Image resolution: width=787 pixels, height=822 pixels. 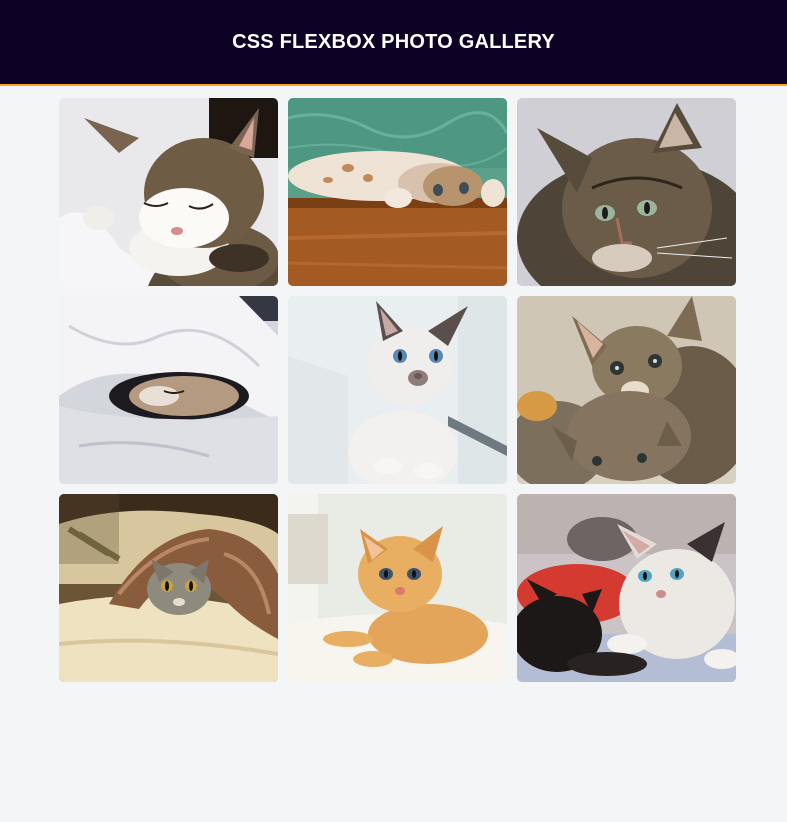 I want to click on gallery-photo-two-tabby-kittens, so click(x=626, y=390).